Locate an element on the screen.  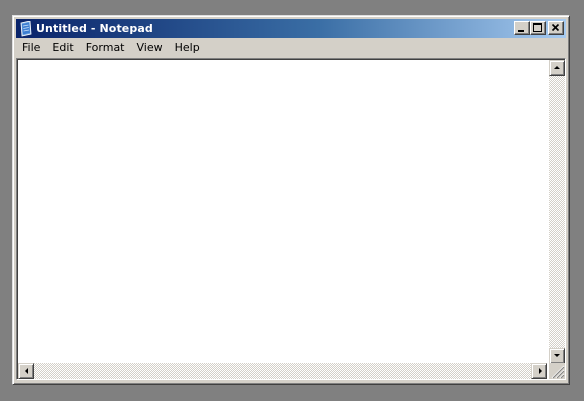
scroll-up-button is located at coordinates (557, 68).